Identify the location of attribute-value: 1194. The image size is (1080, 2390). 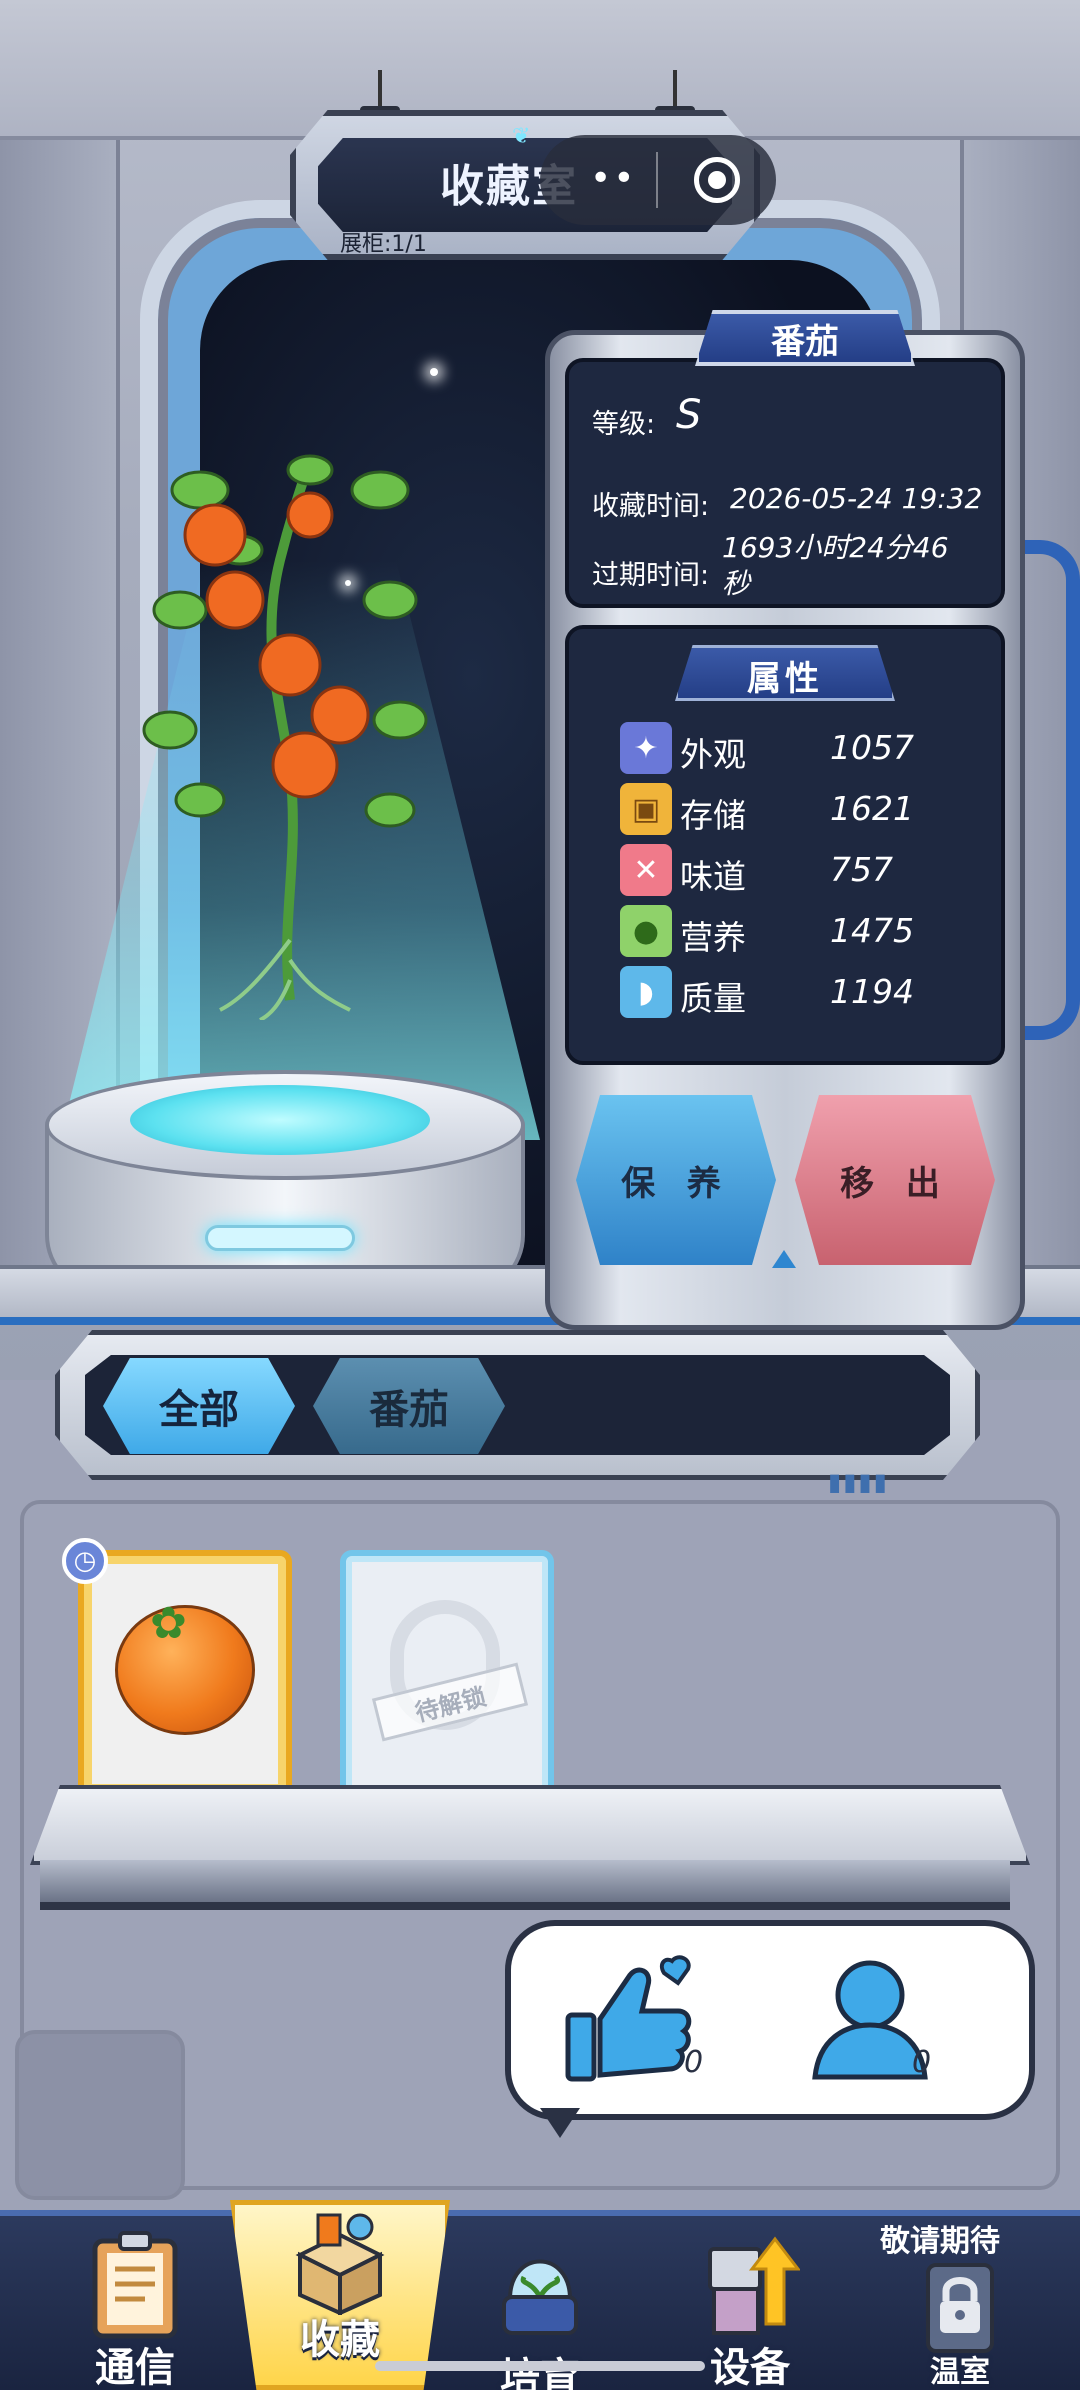
(872, 991).